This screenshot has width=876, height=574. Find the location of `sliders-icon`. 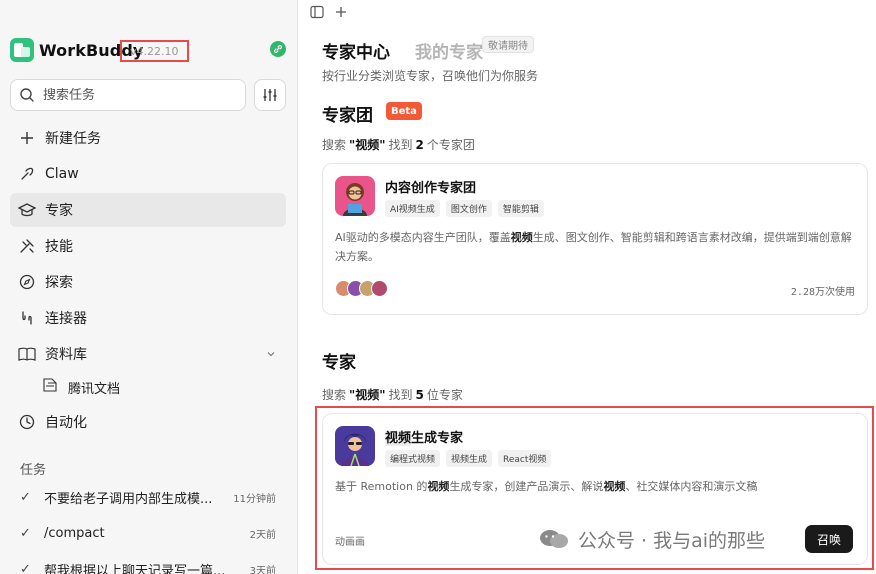

sliders-icon is located at coordinates (270, 95).